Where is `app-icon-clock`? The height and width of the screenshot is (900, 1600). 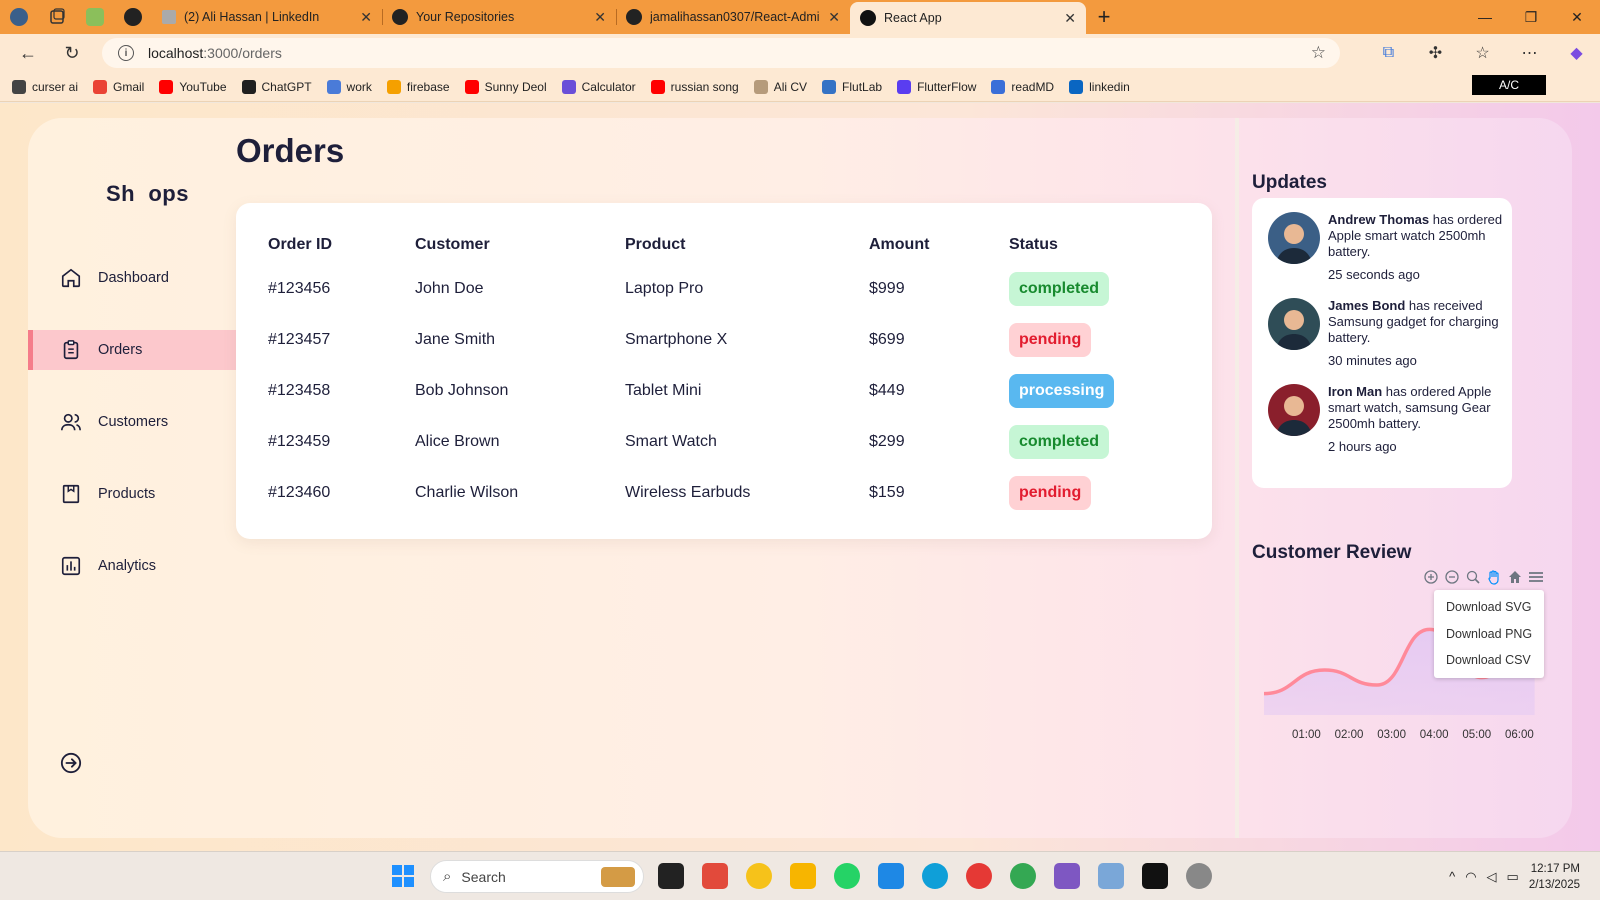 app-icon-clock is located at coordinates (1199, 876).